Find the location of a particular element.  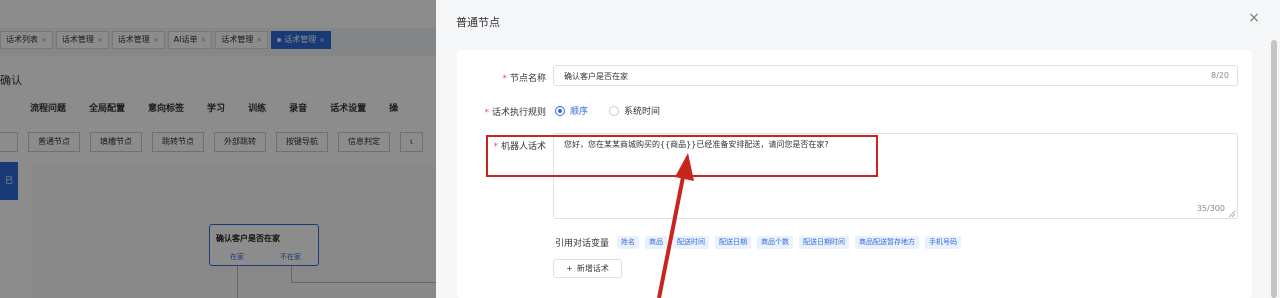

node-name-input: 确认客户是否在家 8/20 is located at coordinates (895, 75).